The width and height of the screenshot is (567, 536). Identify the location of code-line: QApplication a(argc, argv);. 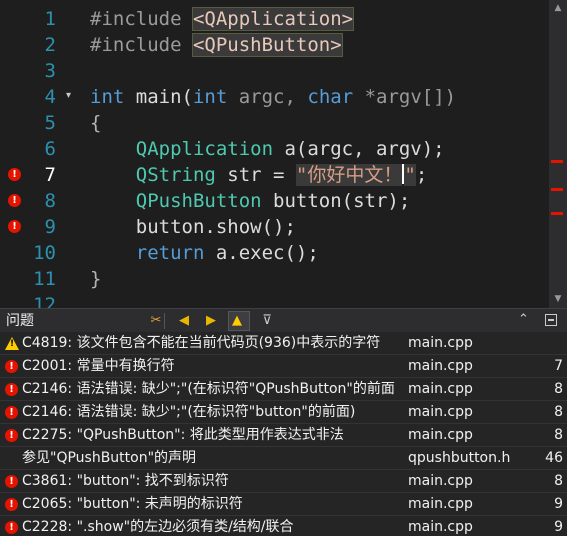
(267, 149).